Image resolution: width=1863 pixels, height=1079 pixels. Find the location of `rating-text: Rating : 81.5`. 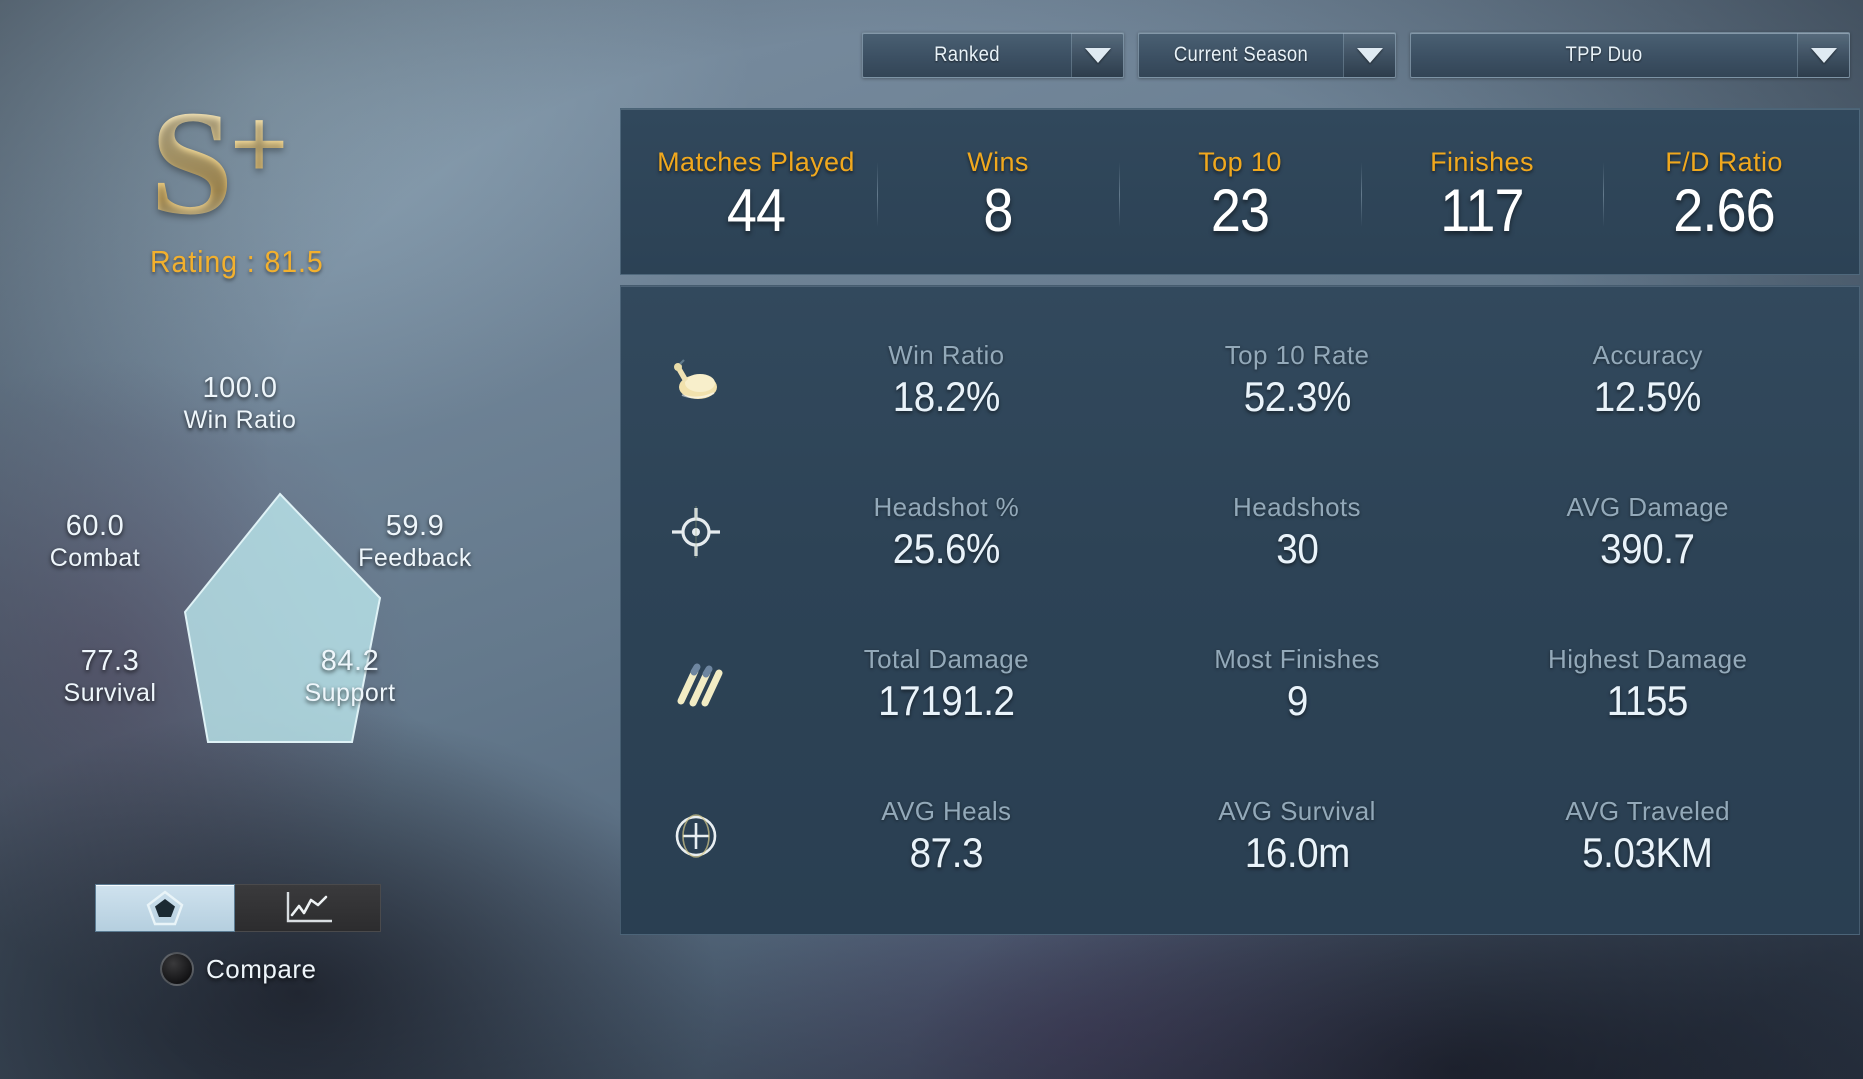

rating-text: Rating : 81.5 is located at coordinates (237, 261).